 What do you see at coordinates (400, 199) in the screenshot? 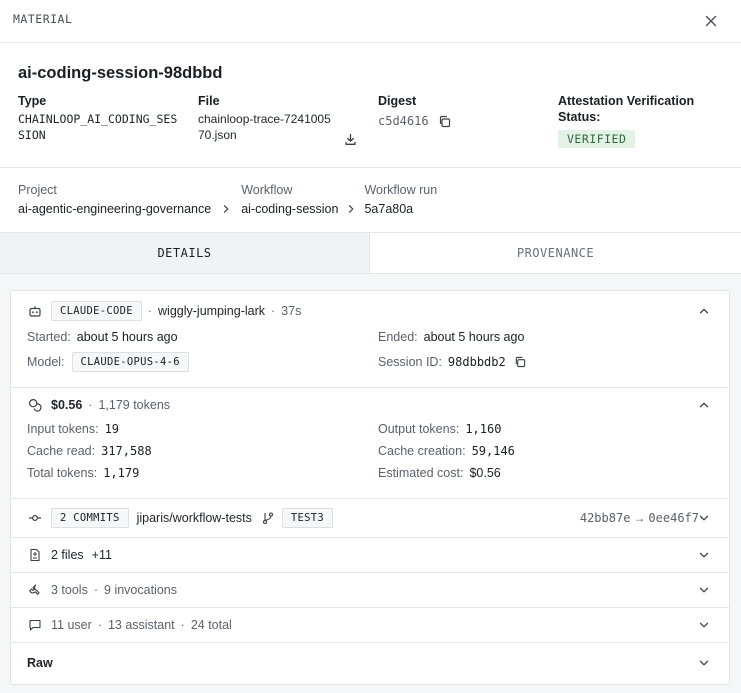
I see `breadcrumb-run: Workflow run 5a7a80a` at bounding box center [400, 199].